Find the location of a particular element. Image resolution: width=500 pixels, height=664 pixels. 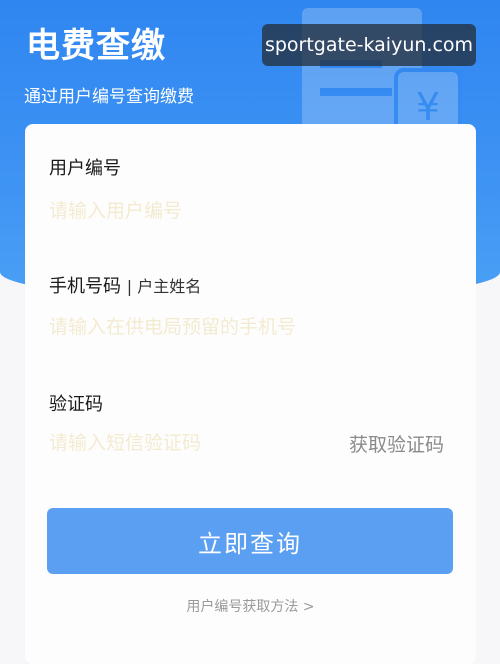

page-title: 电费查缴 is located at coordinates (96, 46).